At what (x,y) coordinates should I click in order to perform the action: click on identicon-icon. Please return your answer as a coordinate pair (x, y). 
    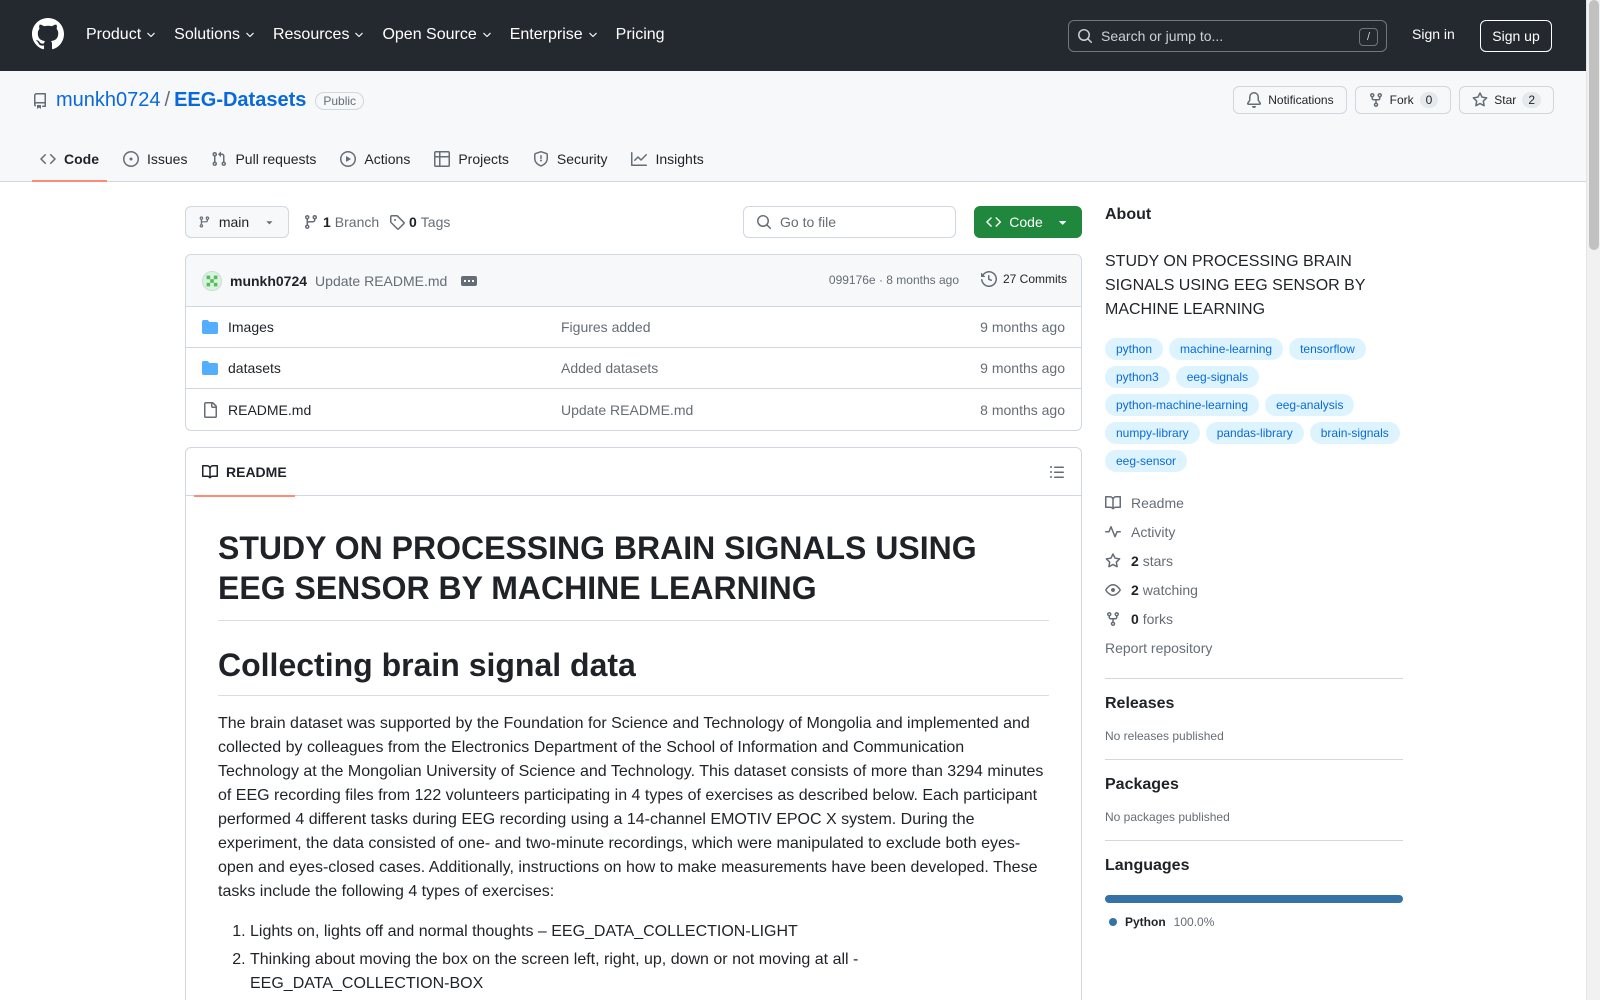
    Looking at the image, I should click on (212, 280).